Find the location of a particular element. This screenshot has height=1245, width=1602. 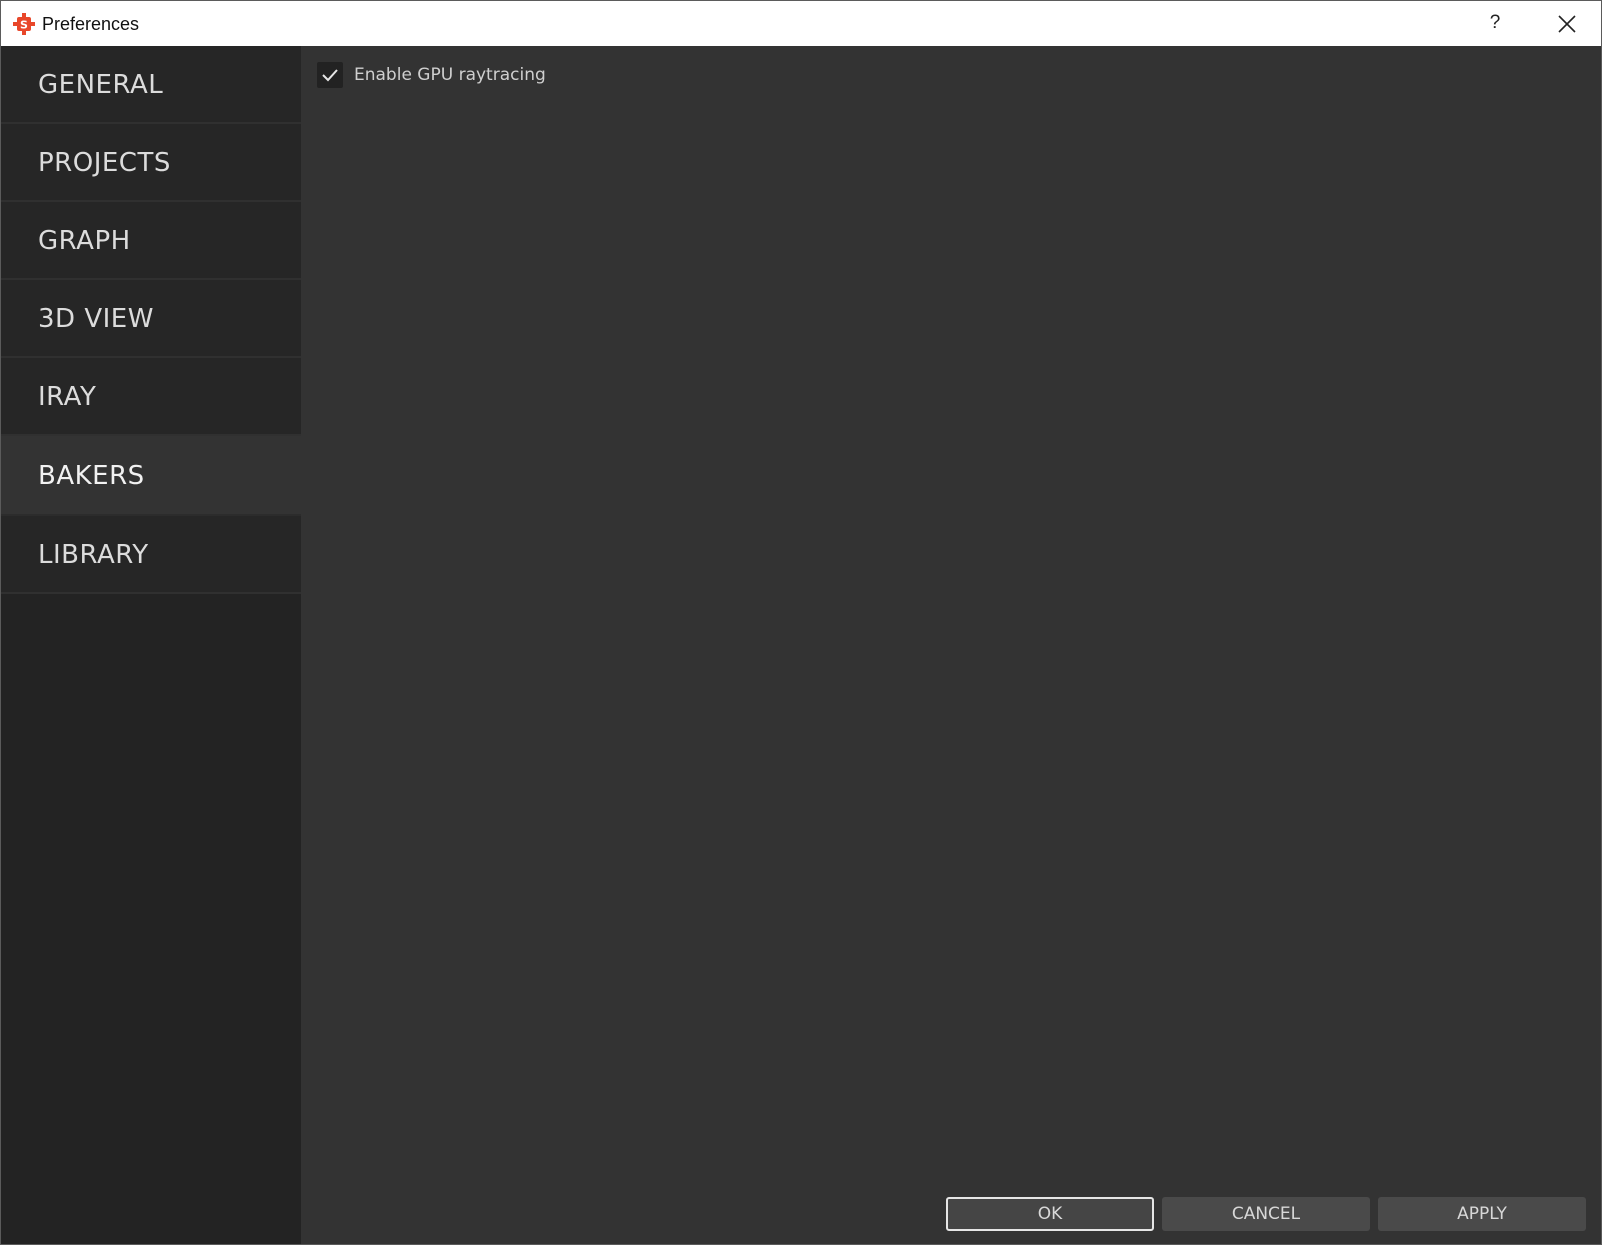

title-bar: S Preferences ? is located at coordinates (801, 23).